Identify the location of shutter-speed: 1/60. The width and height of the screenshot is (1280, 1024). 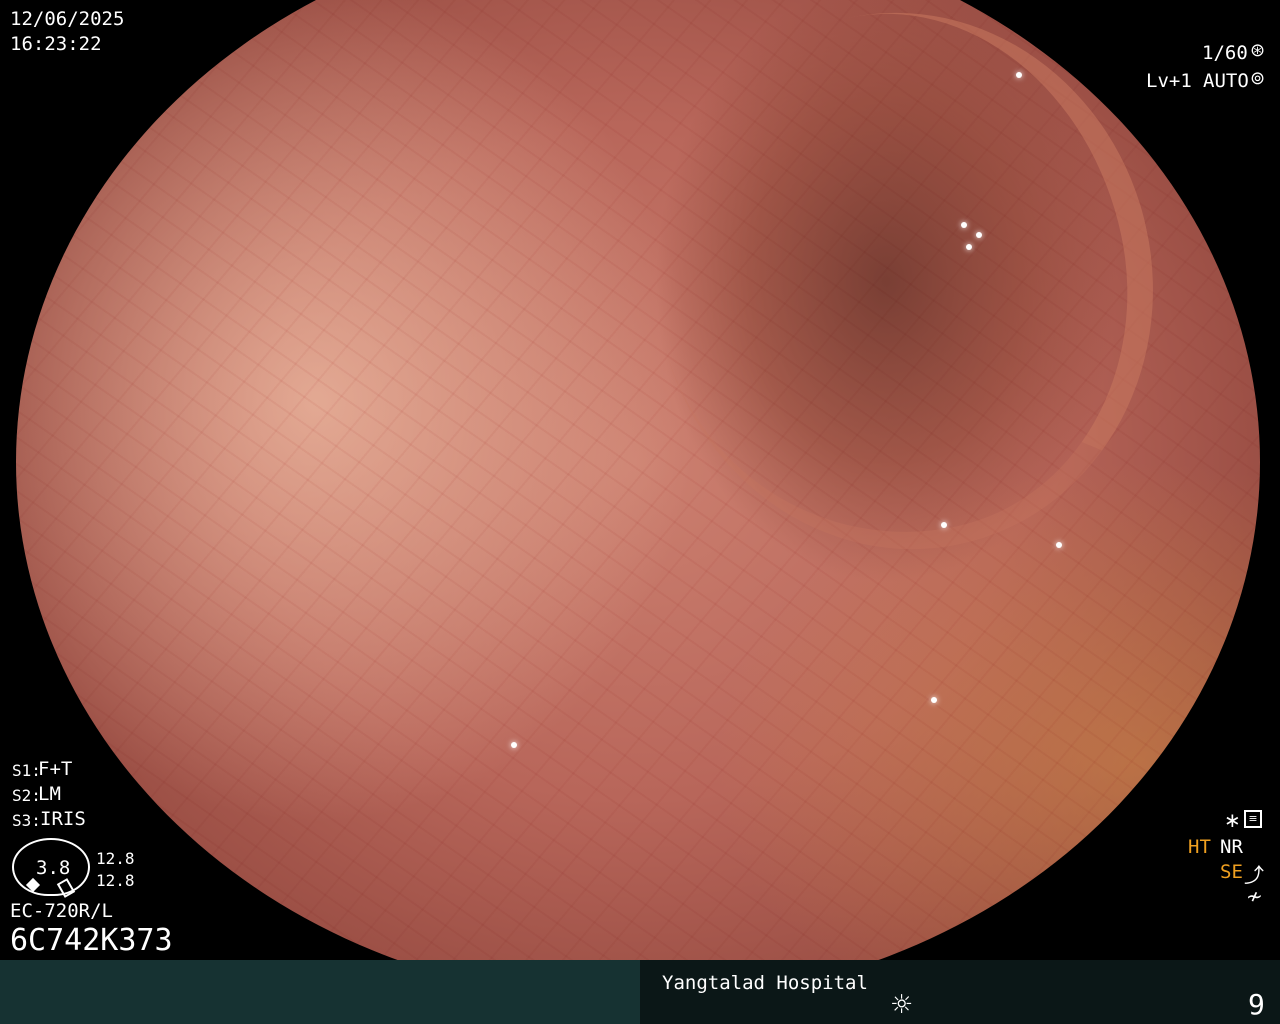
(1225, 53).